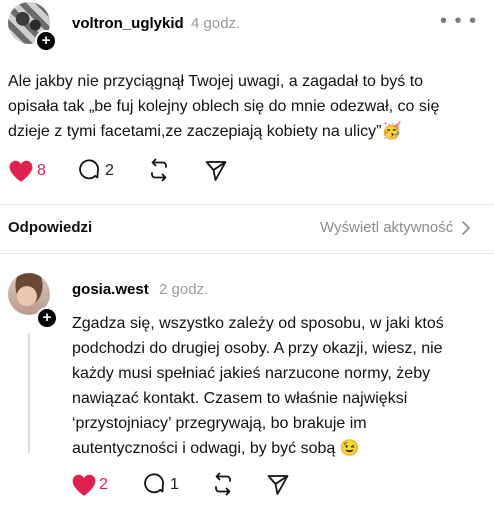 This screenshot has width=494, height=516. I want to click on reply-time: 2 godz., so click(184, 289).